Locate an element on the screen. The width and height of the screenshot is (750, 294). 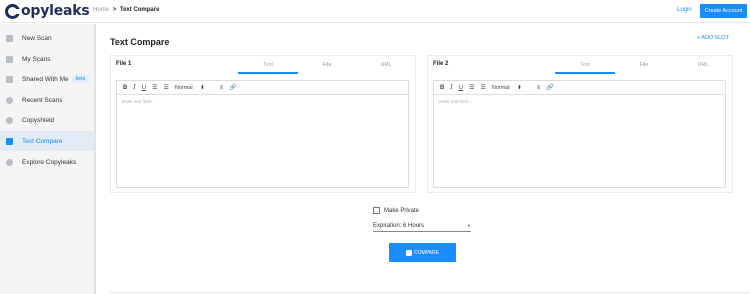
make-private-option: Make Private is located at coordinates (396, 210).